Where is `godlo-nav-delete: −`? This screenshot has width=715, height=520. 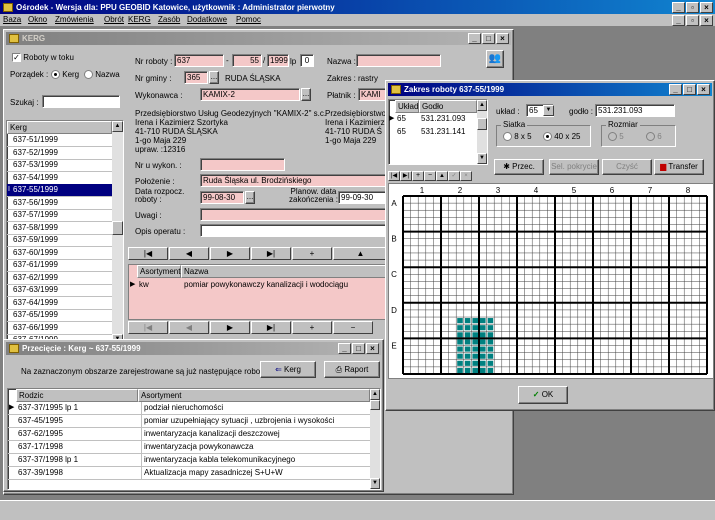 godlo-nav-delete: − is located at coordinates (430, 176).